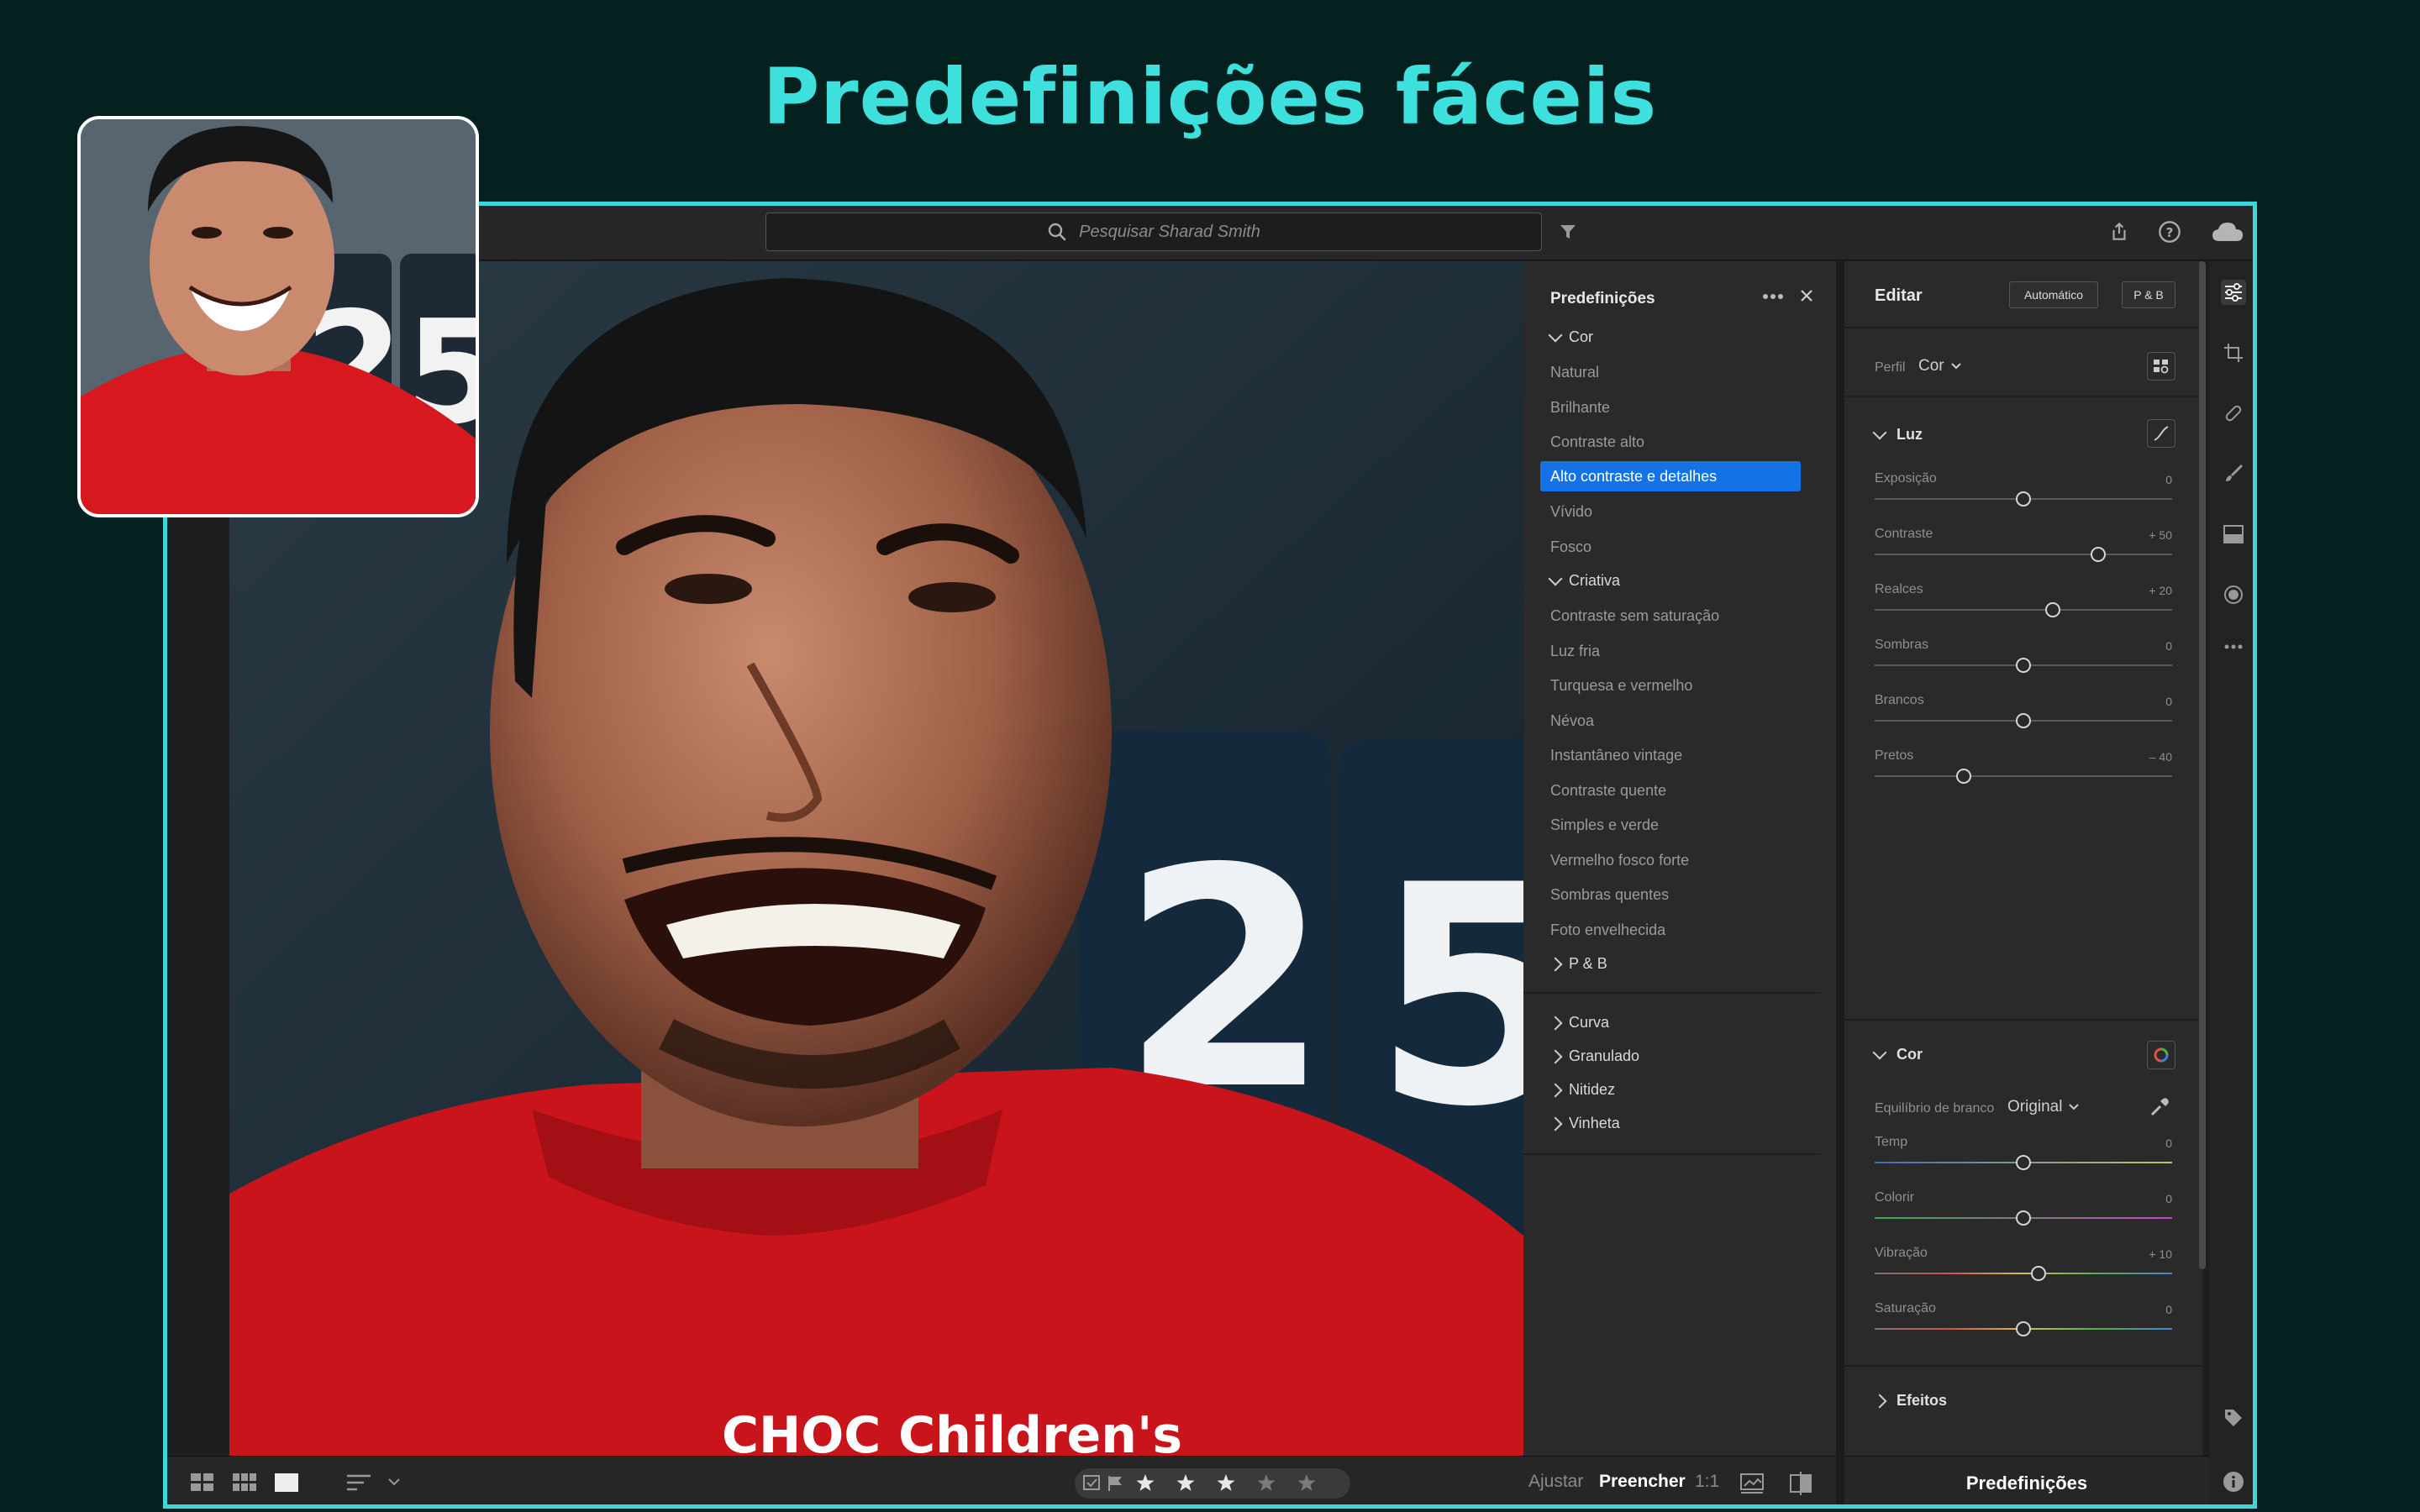 Image resolution: width=2420 pixels, height=1512 pixels. I want to click on eyedropper-icon, so click(2159, 1109).